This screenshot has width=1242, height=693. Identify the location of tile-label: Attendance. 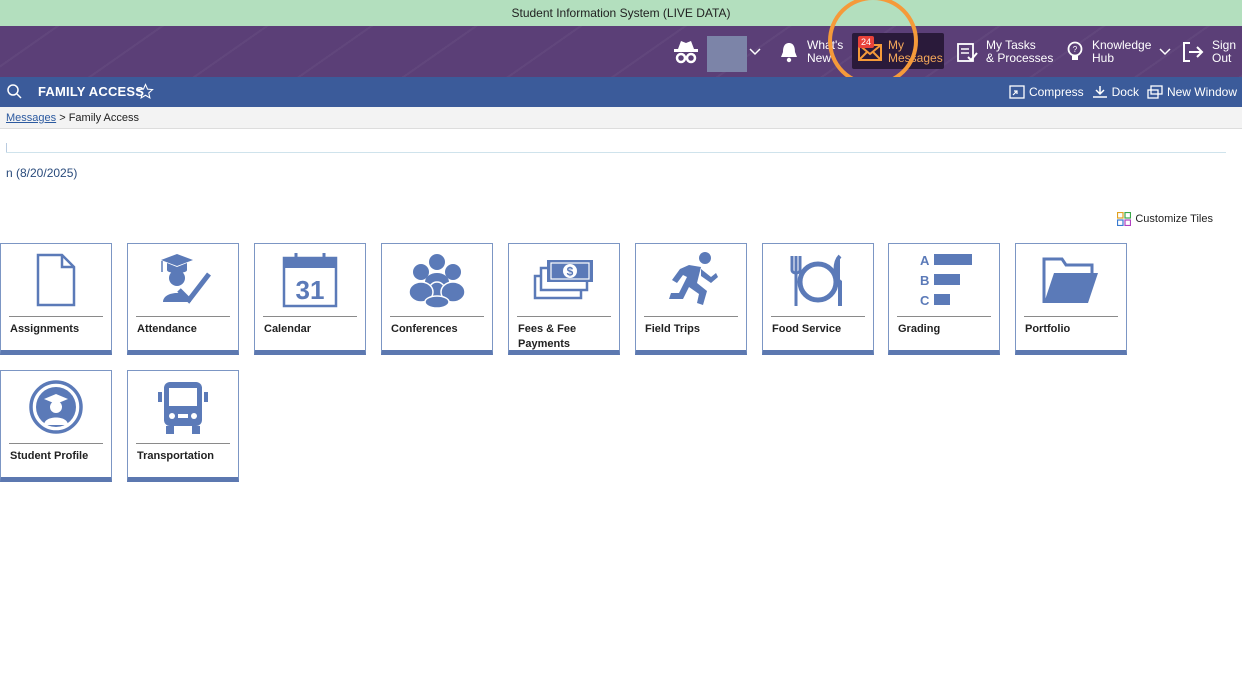
(167, 329).